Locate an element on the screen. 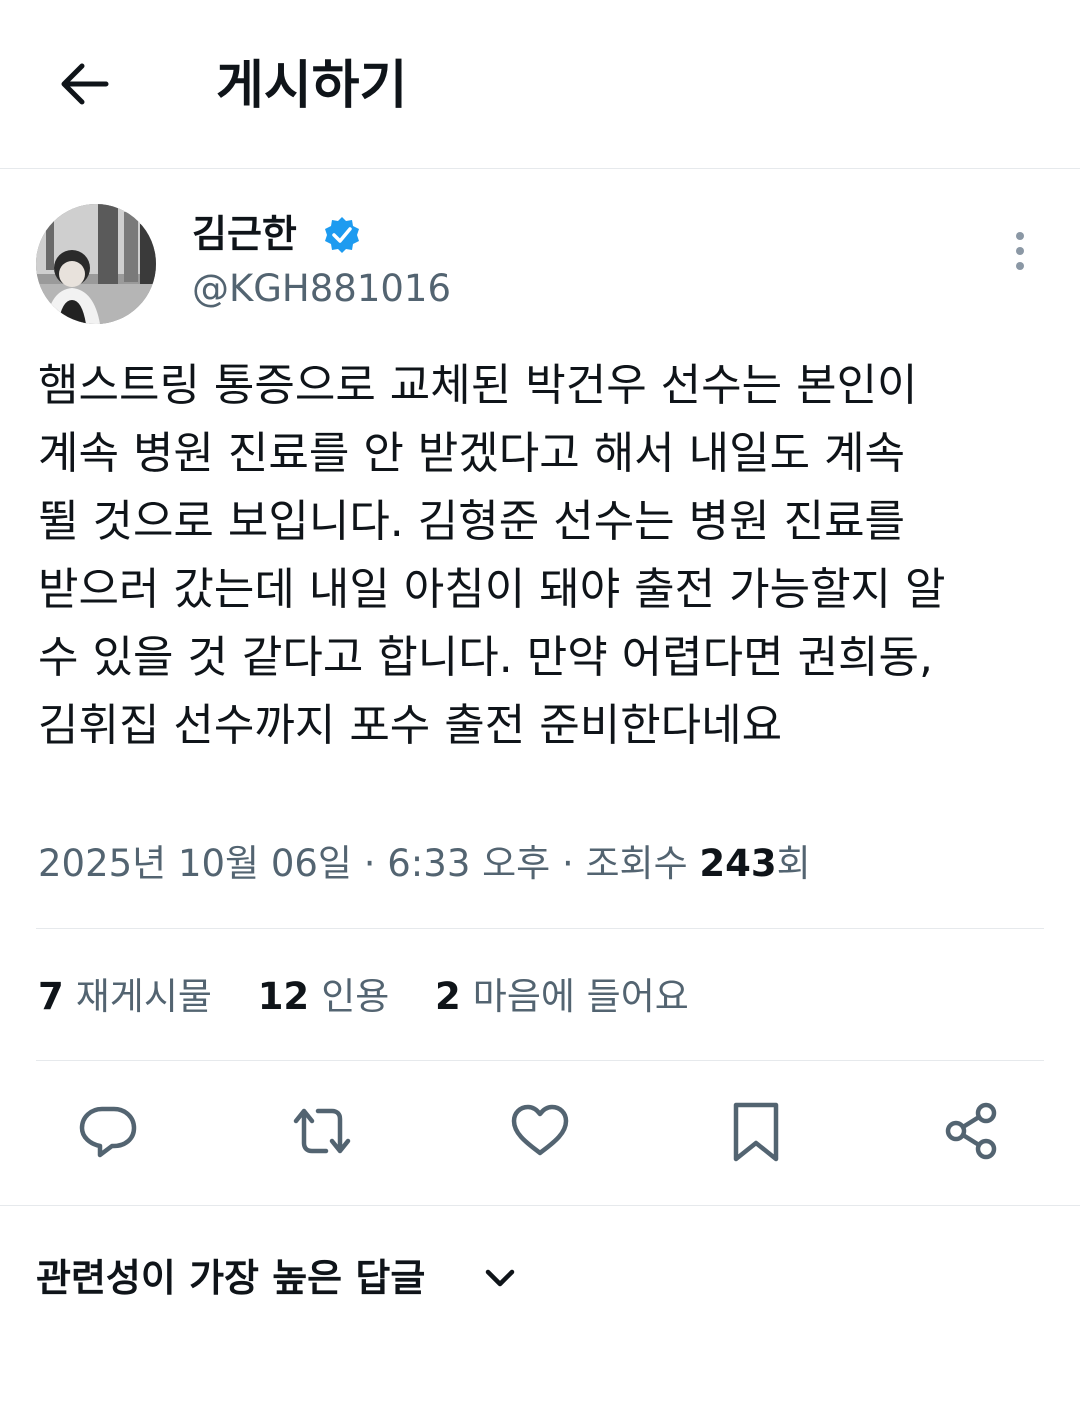 This screenshot has width=1080, height=1402. chevron-down-icon is located at coordinates (500, 1278).